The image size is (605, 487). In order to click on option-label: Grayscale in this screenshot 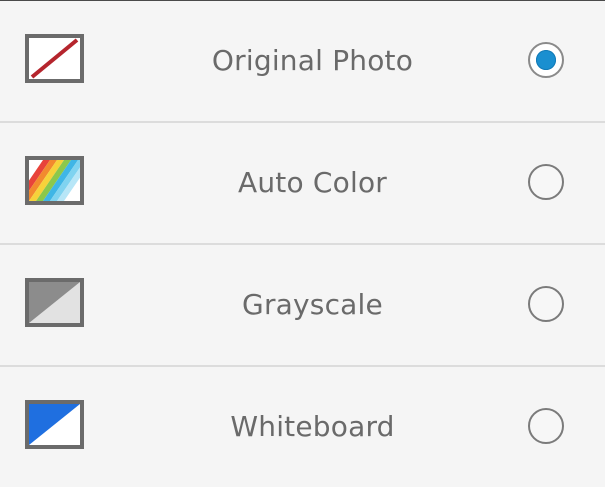, I will do `click(312, 304)`.